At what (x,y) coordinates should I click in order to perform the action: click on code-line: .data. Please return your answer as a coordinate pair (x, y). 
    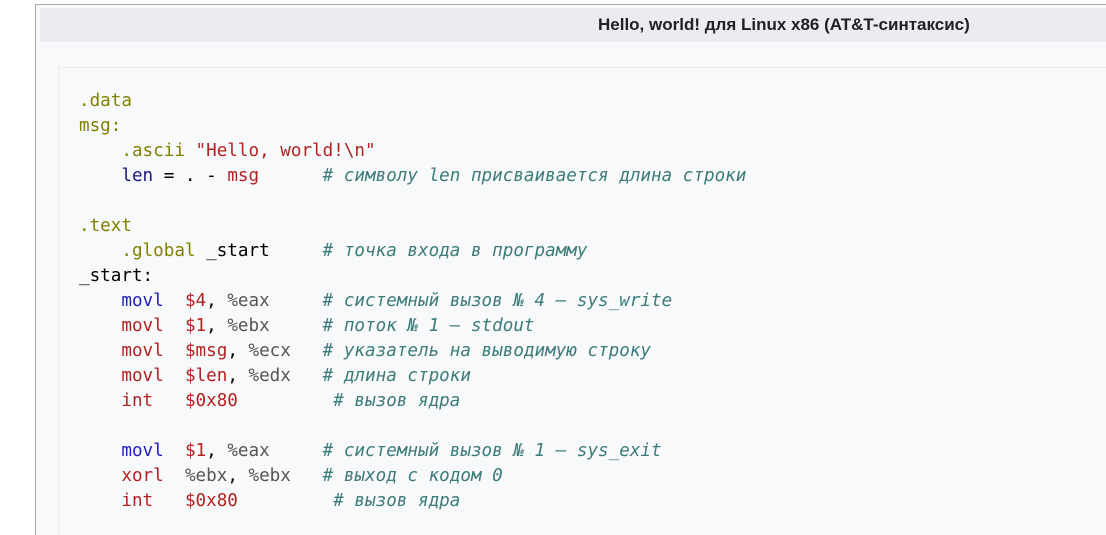
    Looking at the image, I should click on (412, 101).